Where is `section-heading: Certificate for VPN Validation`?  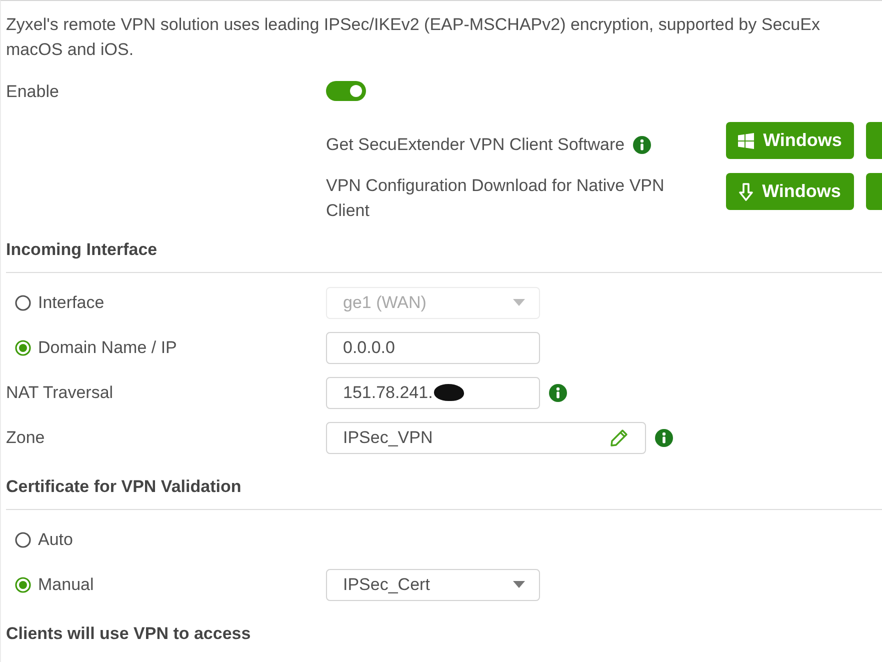
section-heading: Certificate for VPN Validation is located at coordinates (124, 486).